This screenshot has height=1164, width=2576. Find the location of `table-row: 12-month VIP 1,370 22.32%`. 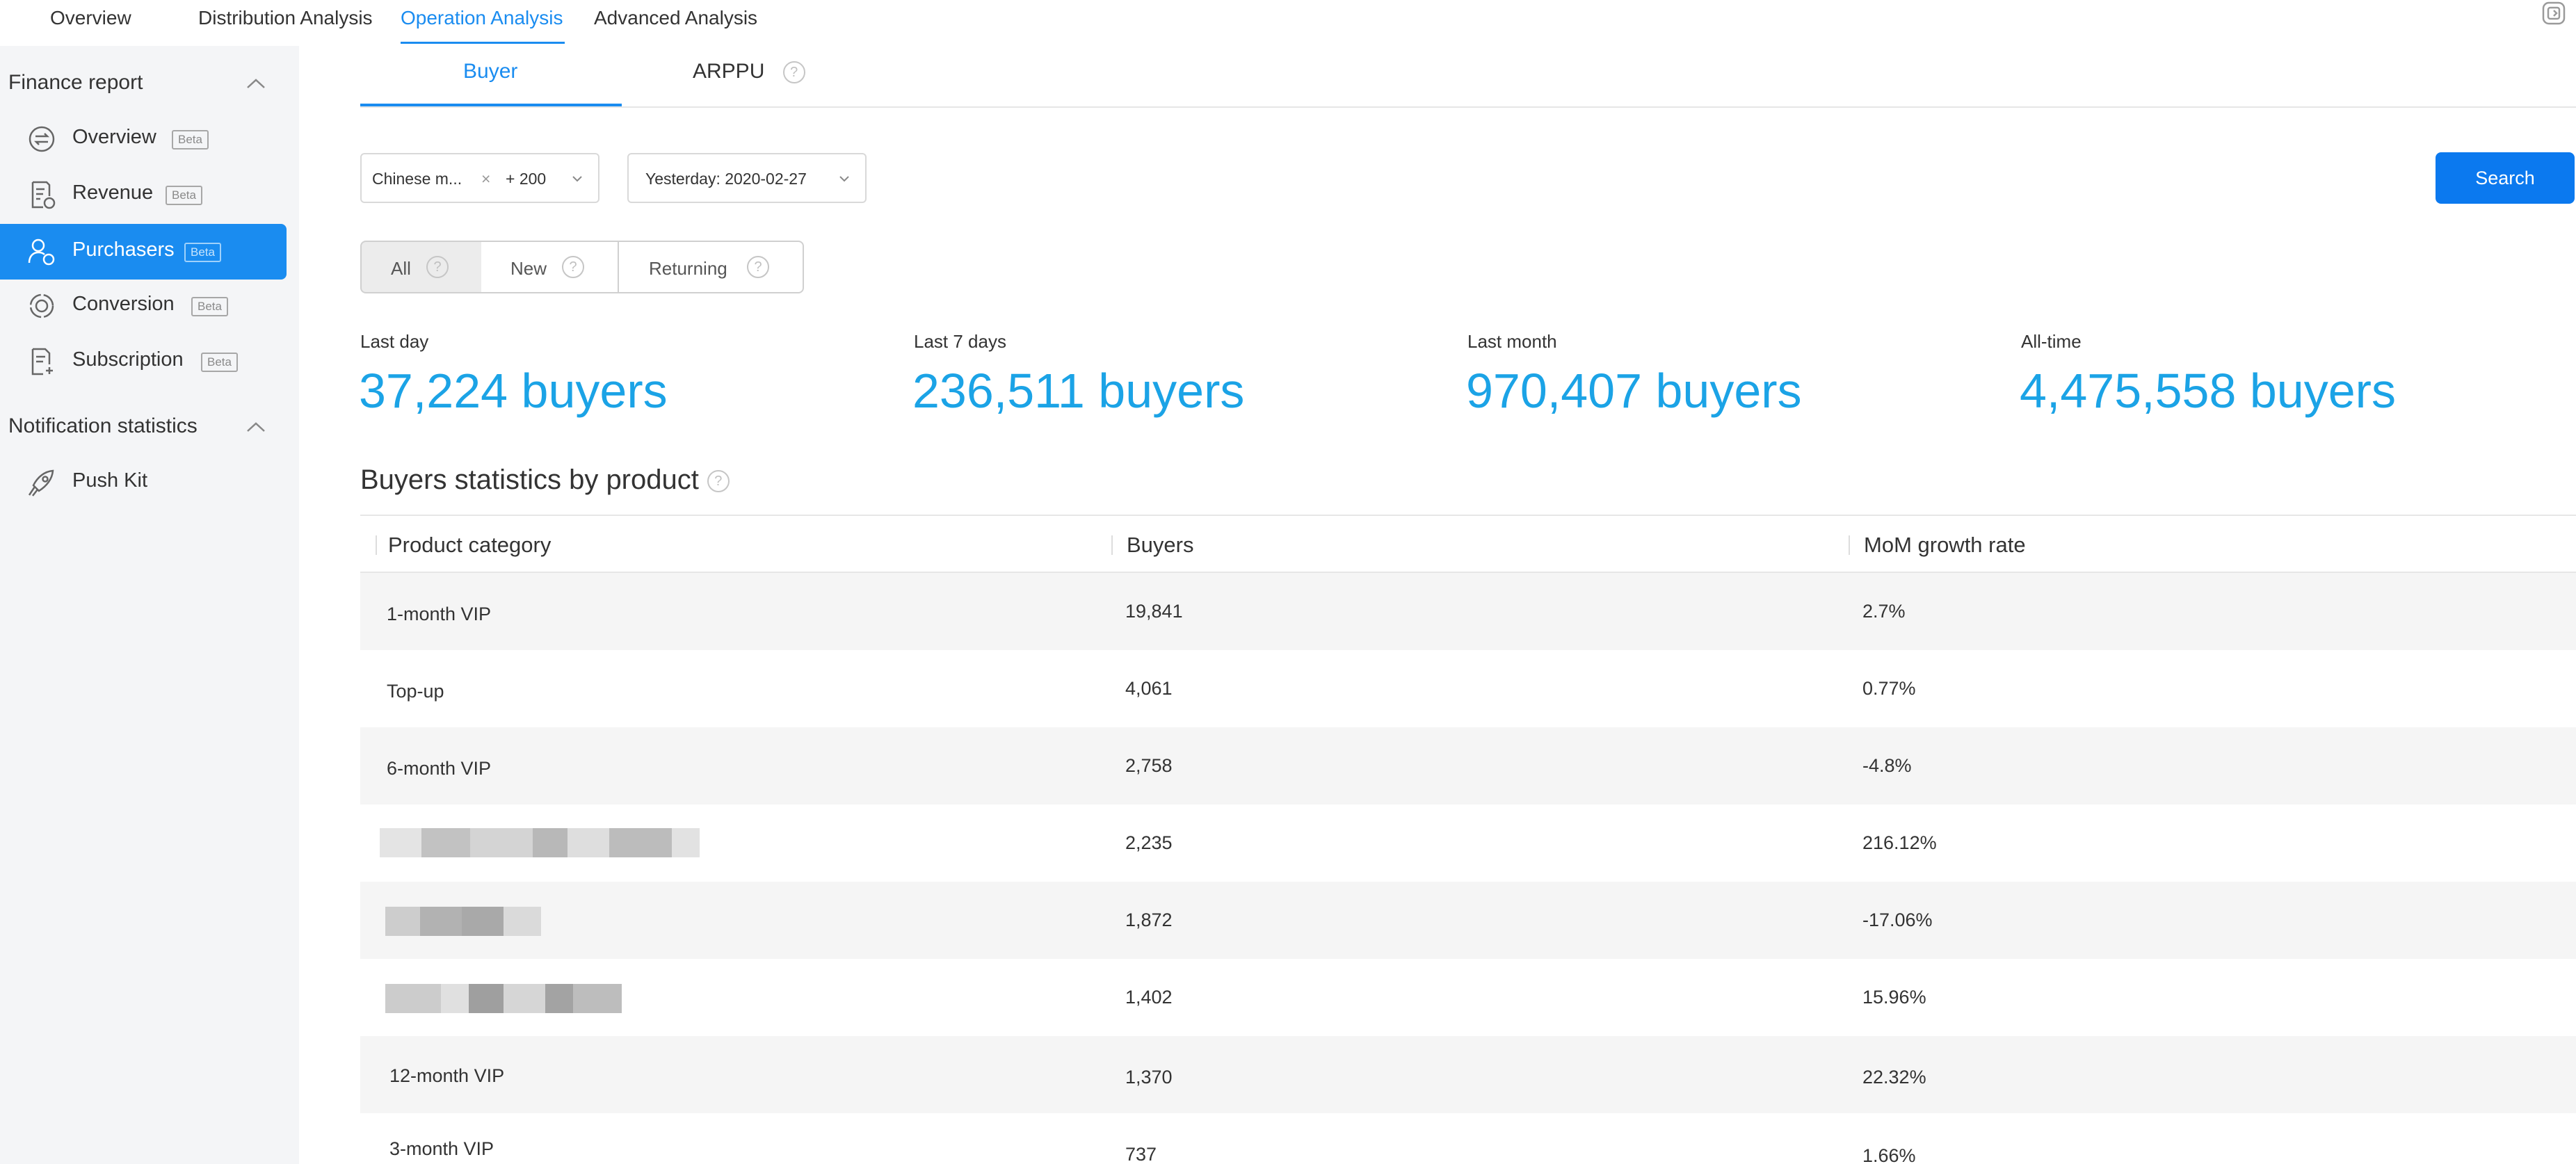

table-row: 12-month VIP 1,370 22.32% is located at coordinates (1468, 1074).